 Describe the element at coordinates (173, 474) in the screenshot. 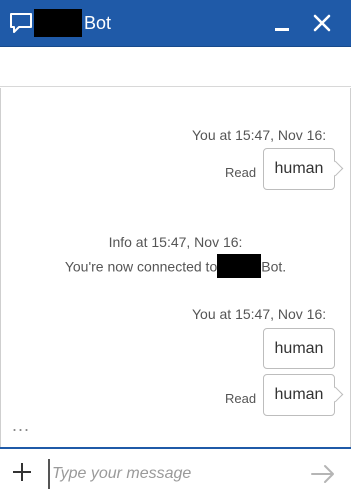

I see `message-input` at that location.